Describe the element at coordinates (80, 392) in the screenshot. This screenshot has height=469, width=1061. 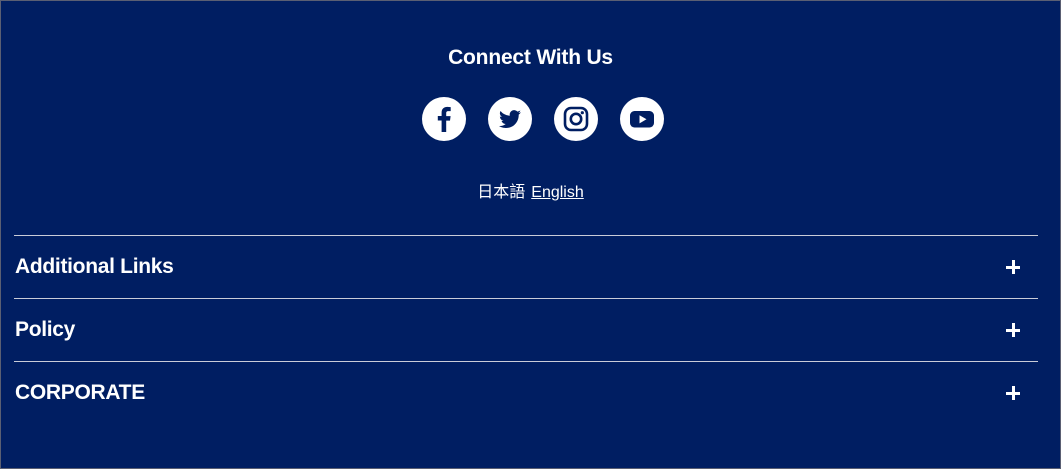
I see `accordion-label: CORPORATE` at that location.